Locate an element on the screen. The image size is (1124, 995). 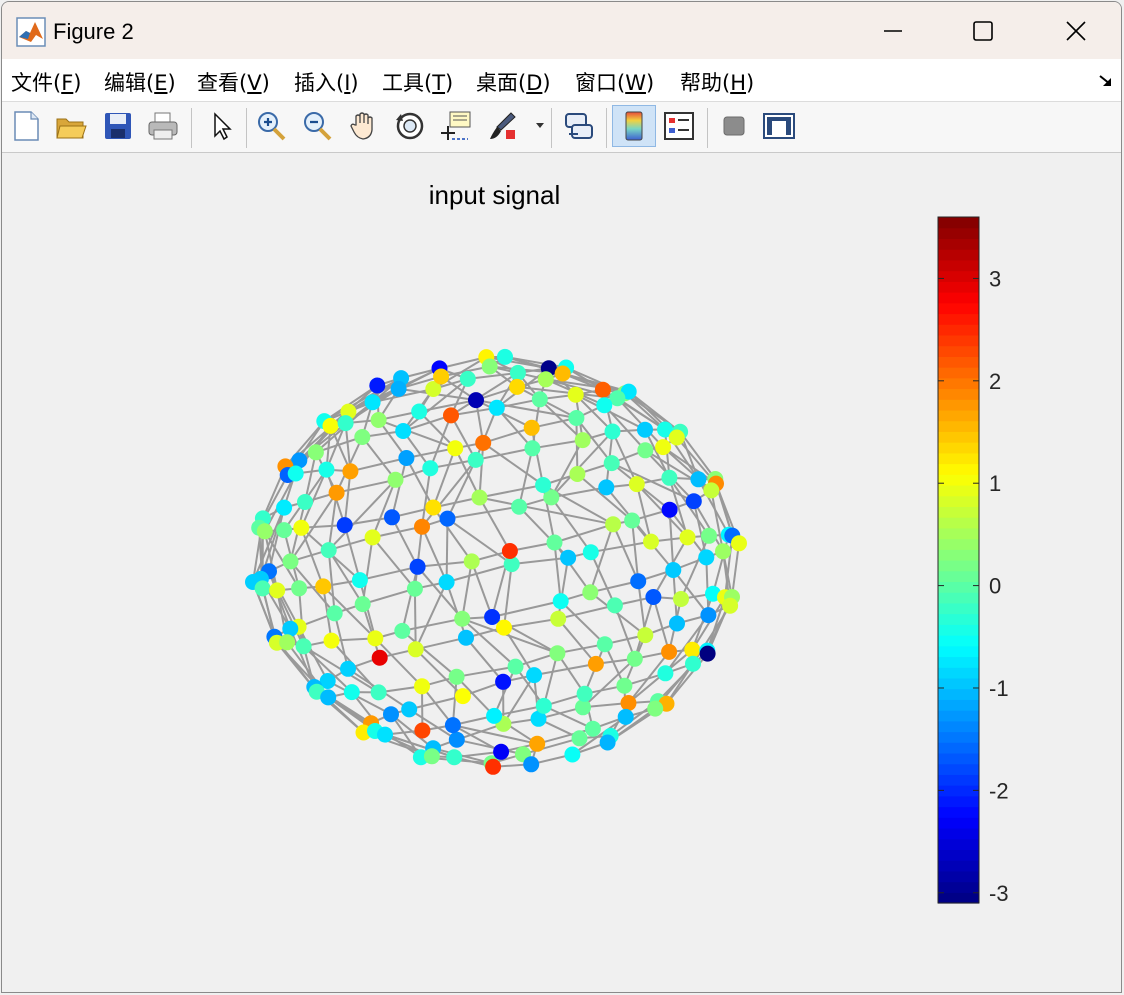
zoom-in-icon is located at coordinates (272, 126).